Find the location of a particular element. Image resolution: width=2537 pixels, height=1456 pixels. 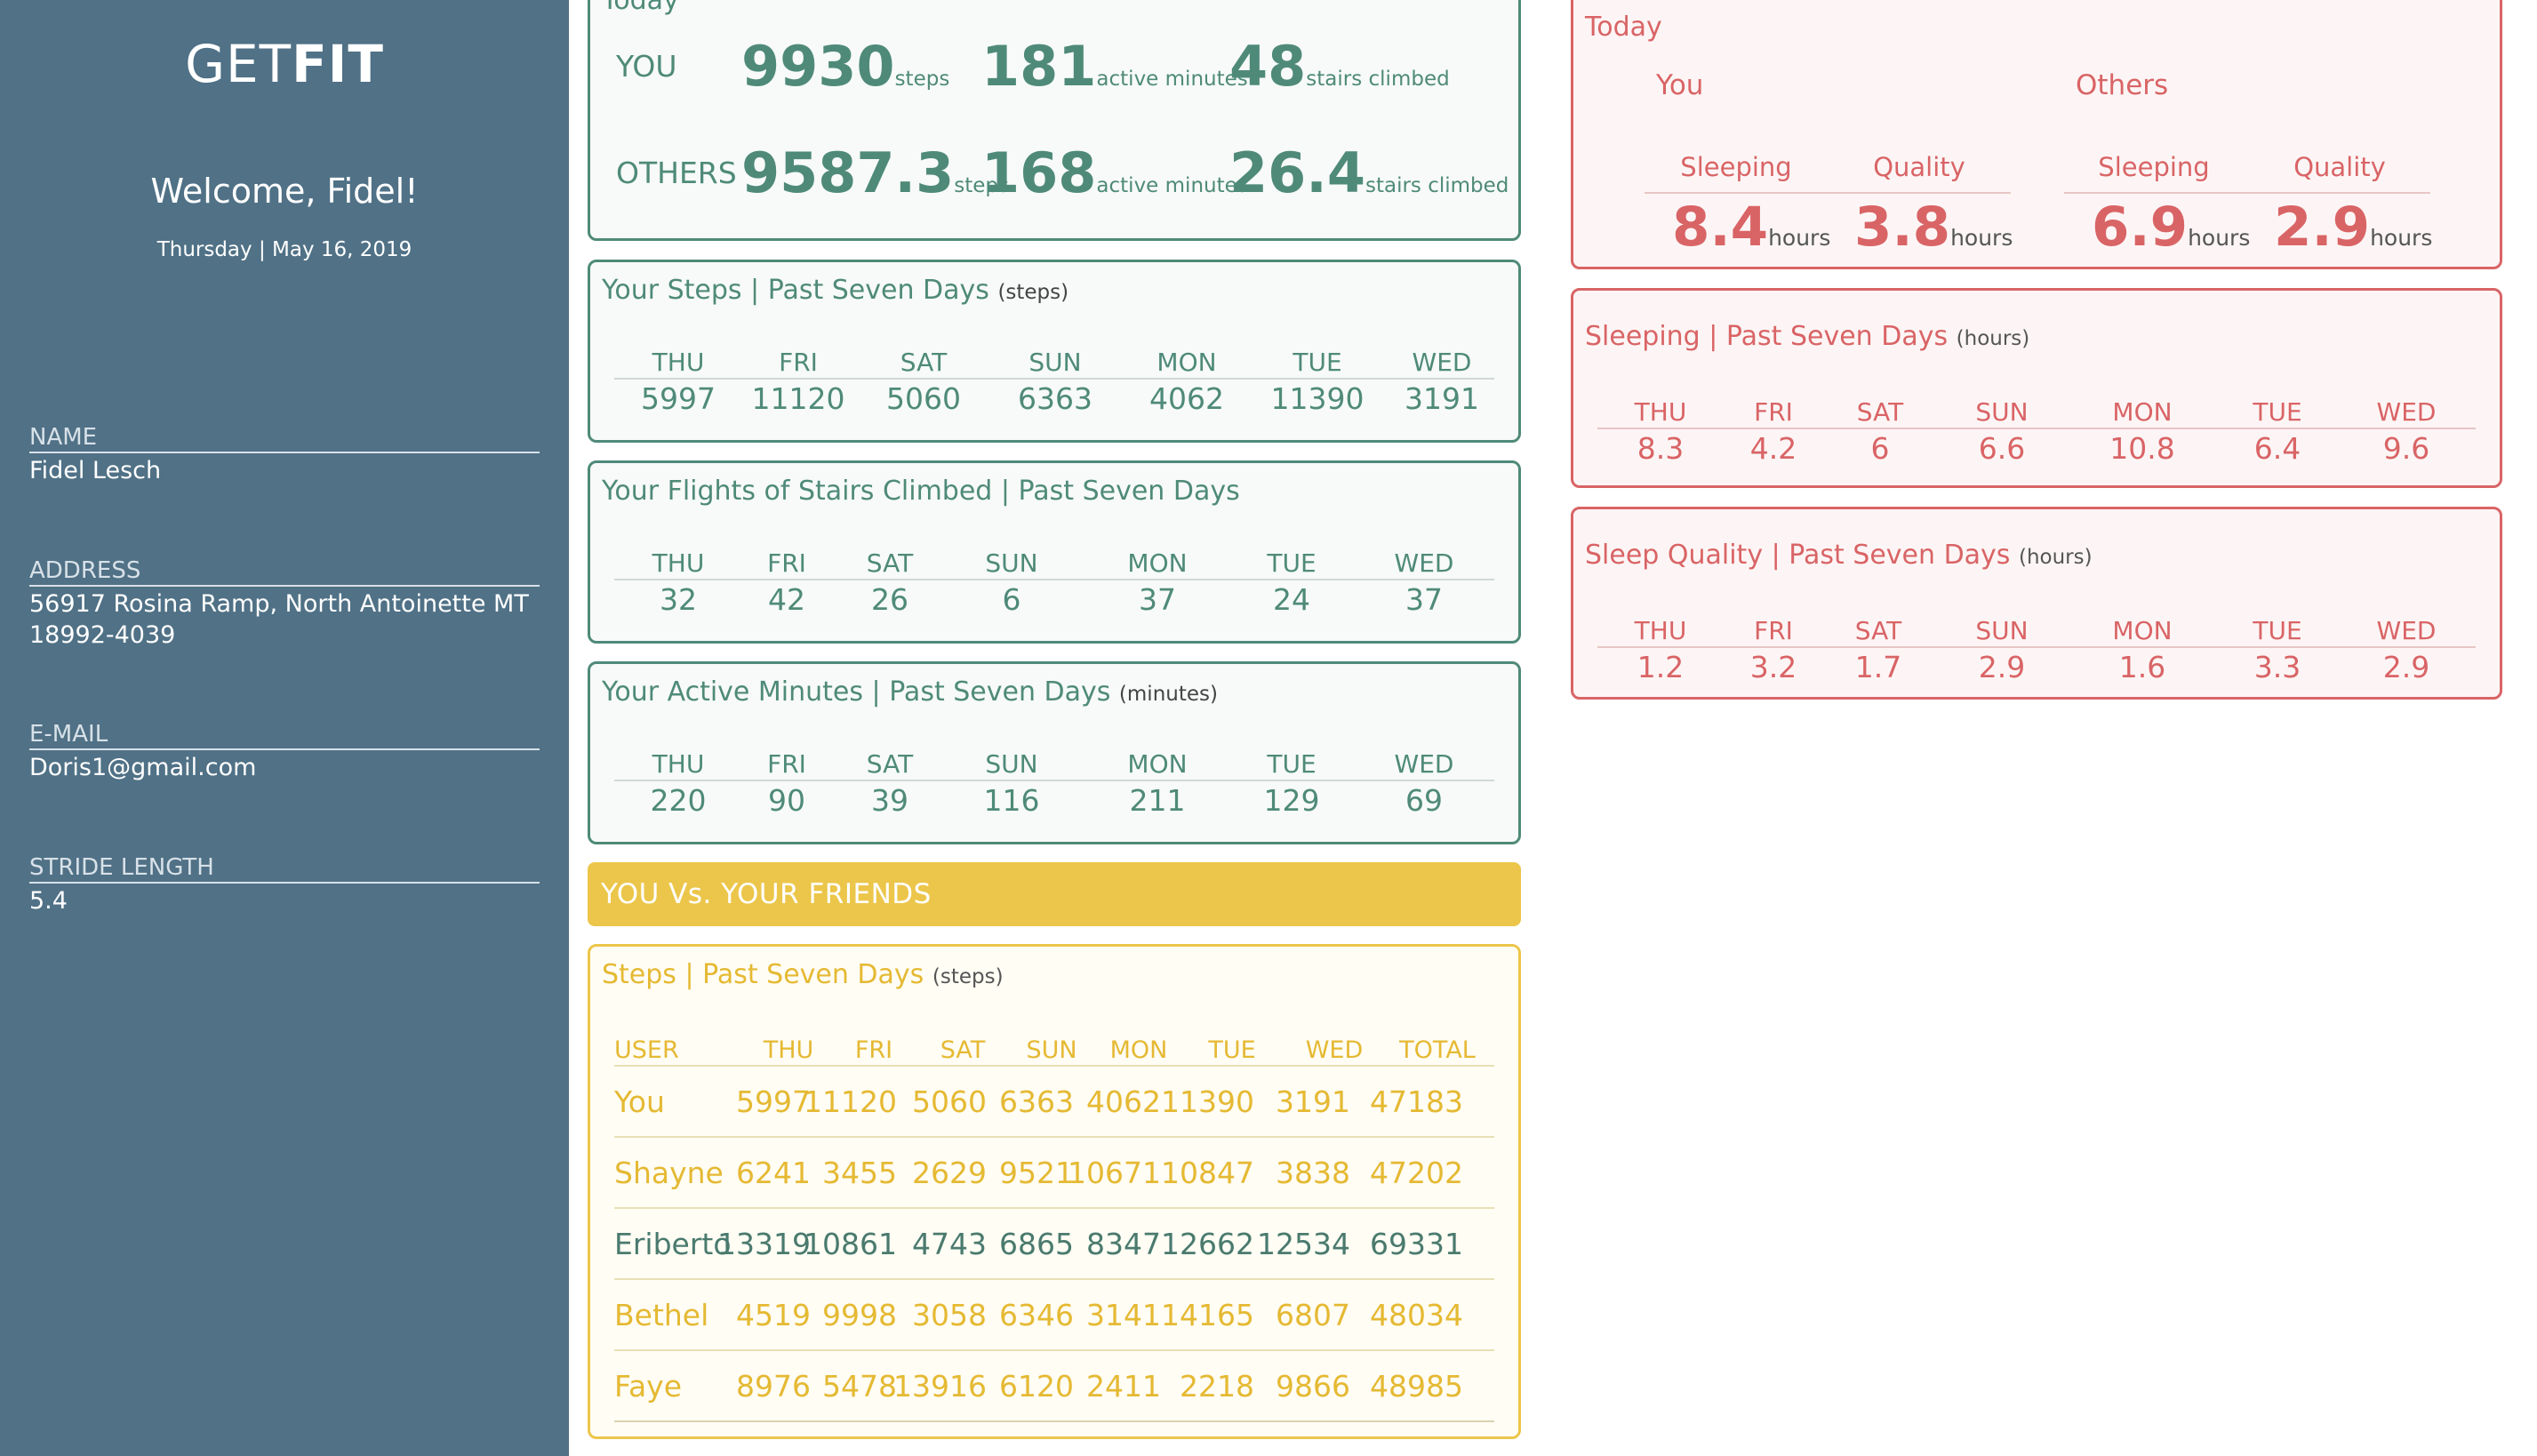

app-logo: GETFIT is located at coordinates (284, 64).